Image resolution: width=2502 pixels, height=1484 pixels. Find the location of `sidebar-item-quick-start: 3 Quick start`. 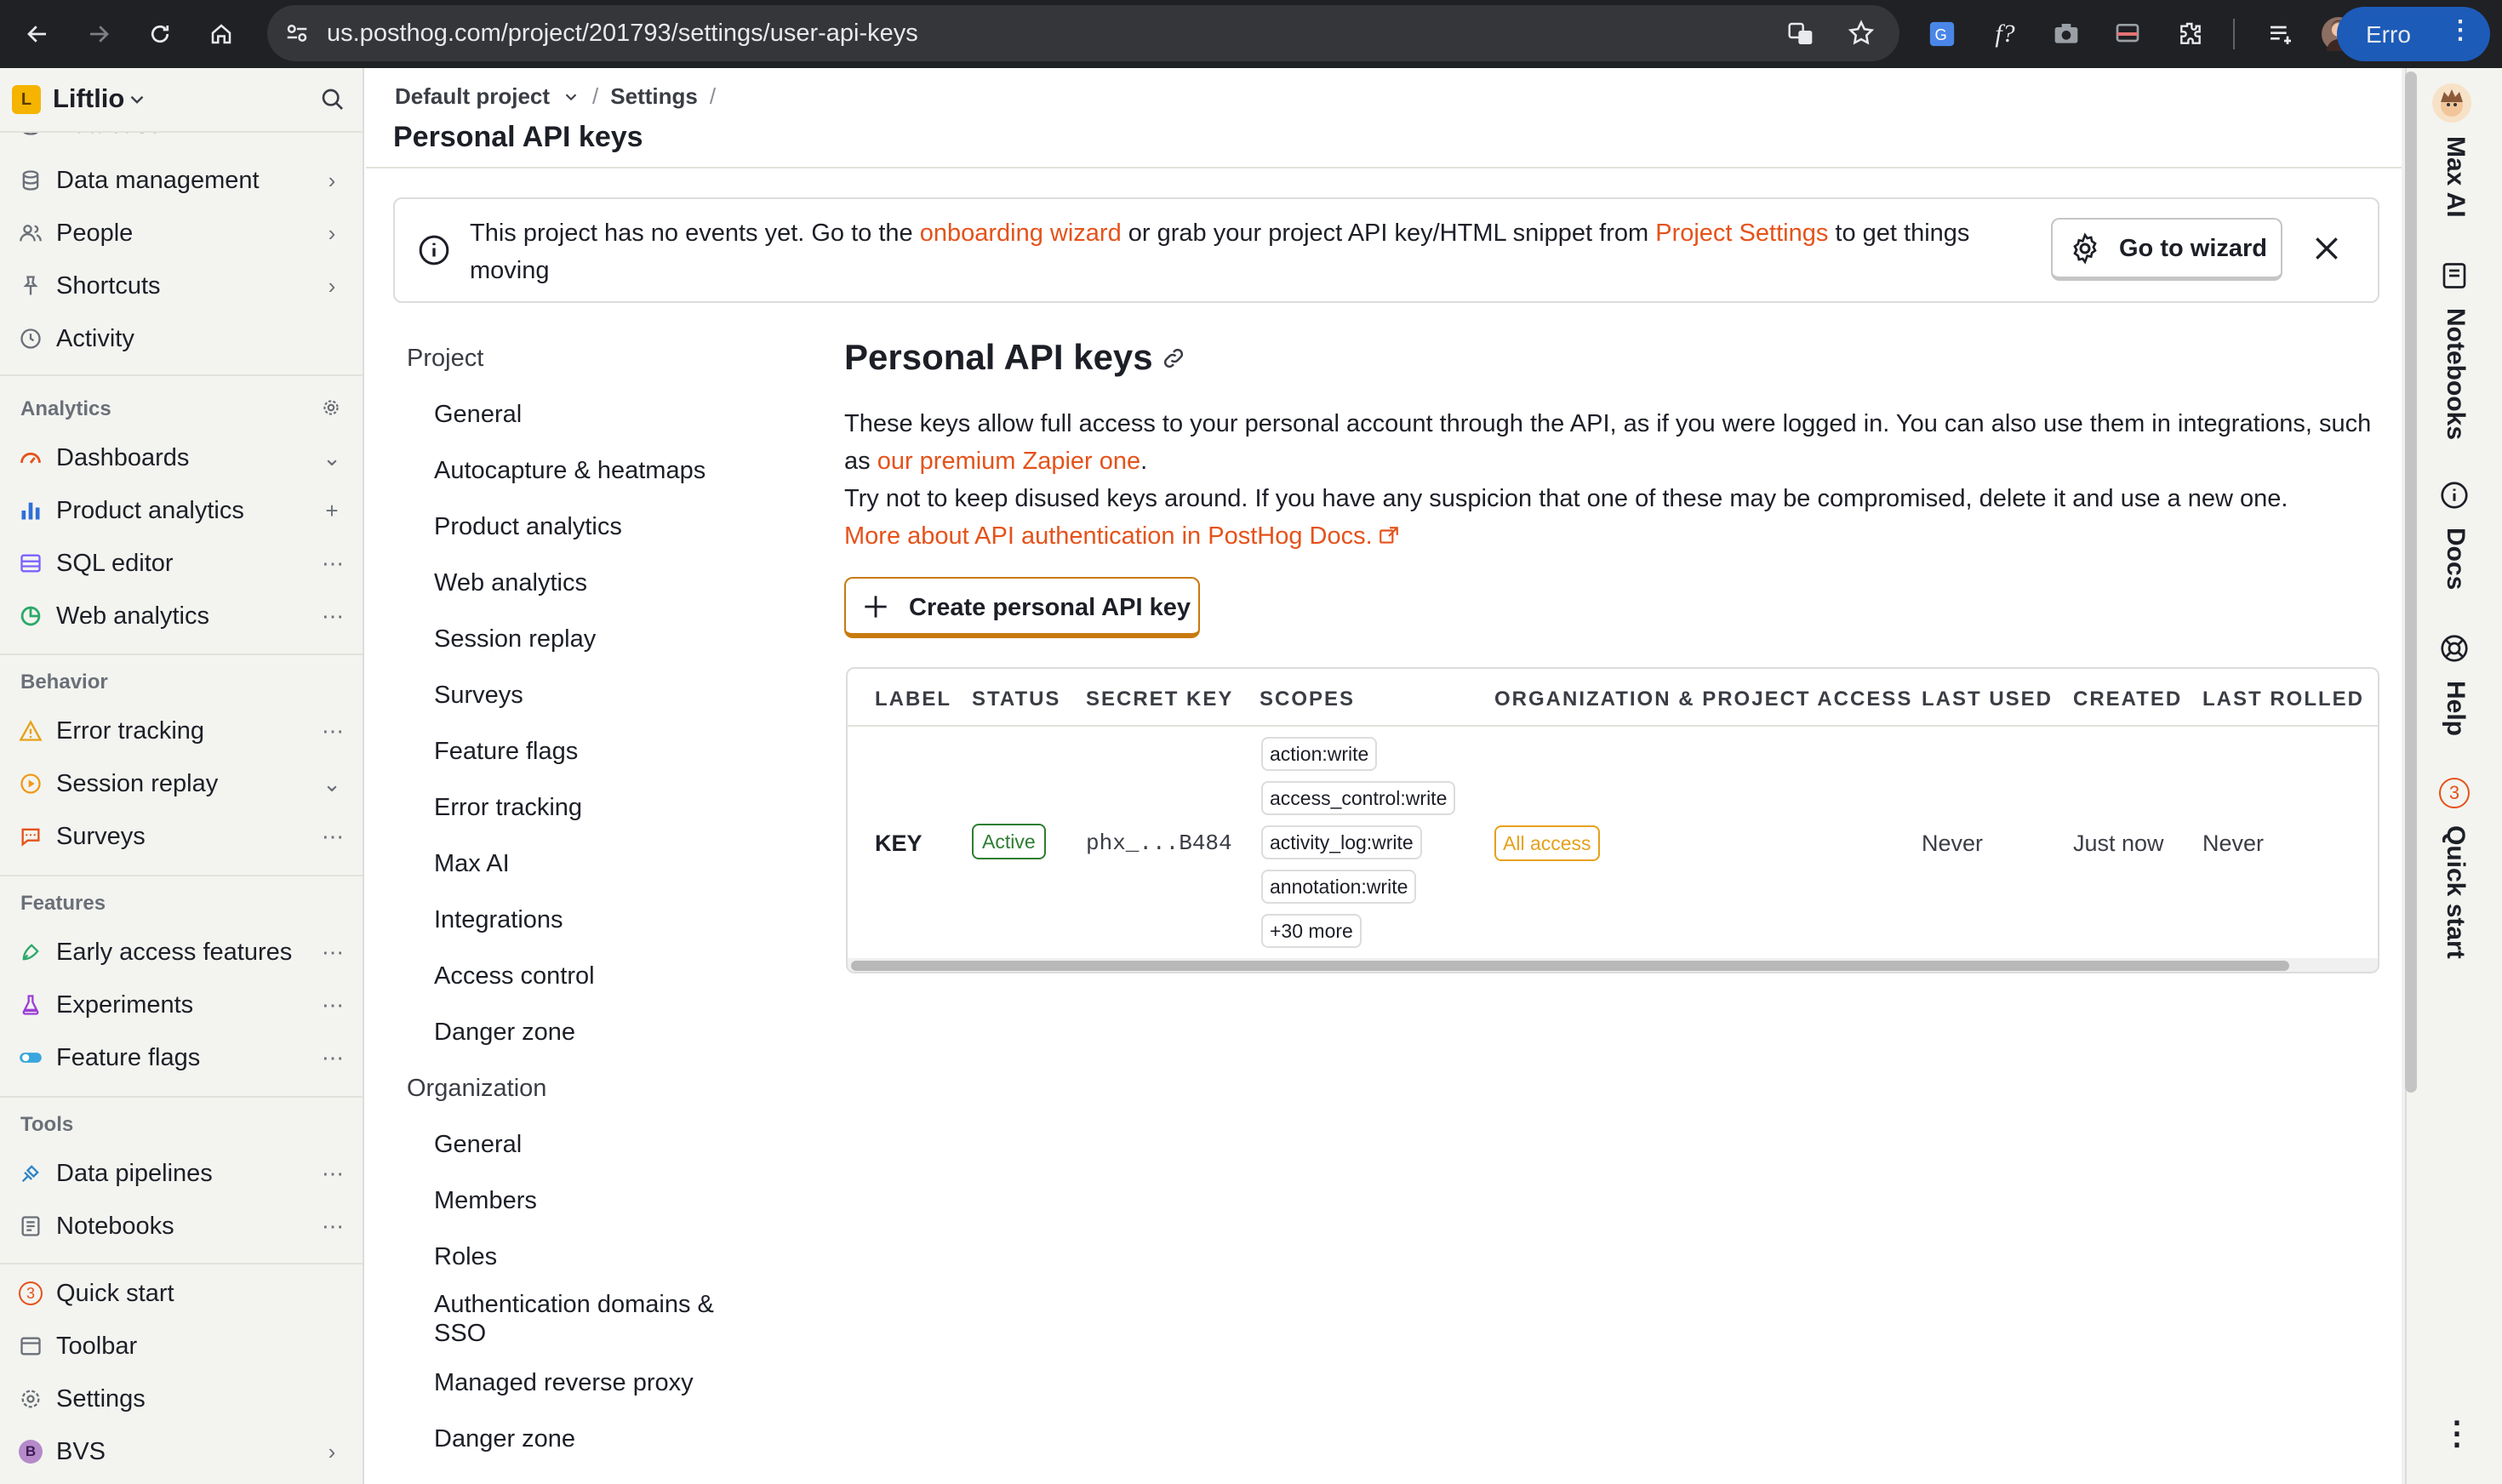

sidebar-item-quick-start: 3 Quick start is located at coordinates (181, 1293).